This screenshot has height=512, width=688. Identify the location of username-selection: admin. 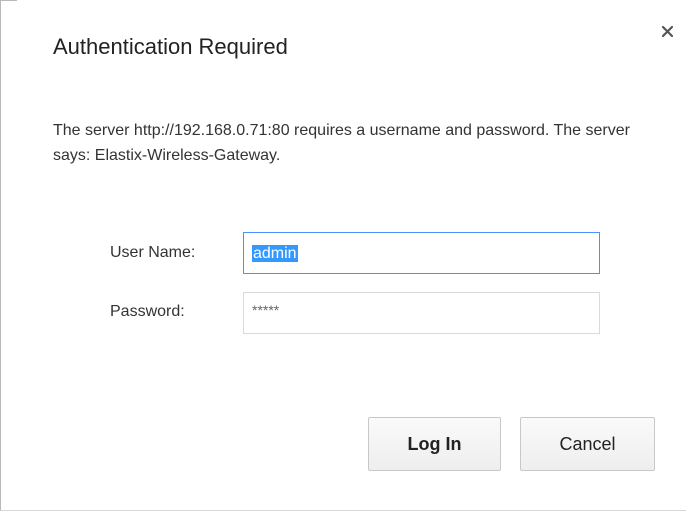
(275, 253).